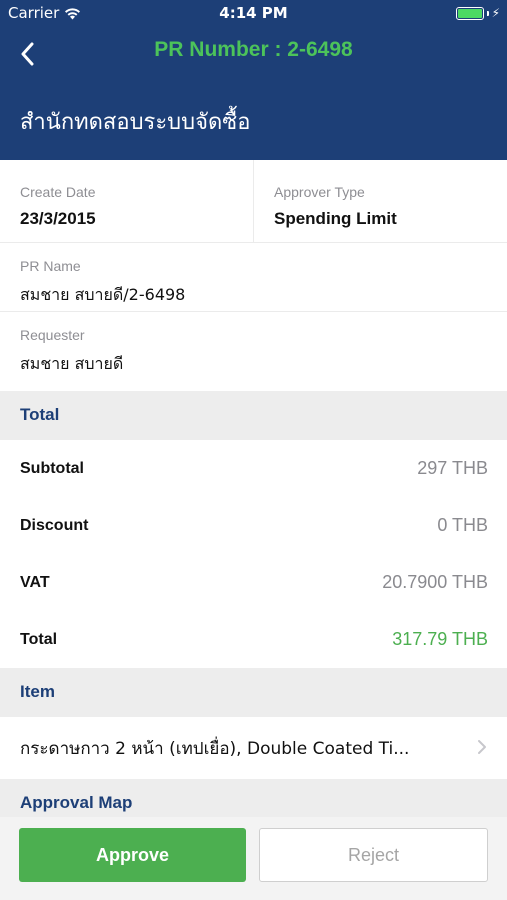  What do you see at coordinates (72, 363) in the screenshot?
I see `requester-value: สมชาย สบายดี` at bounding box center [72, 363].